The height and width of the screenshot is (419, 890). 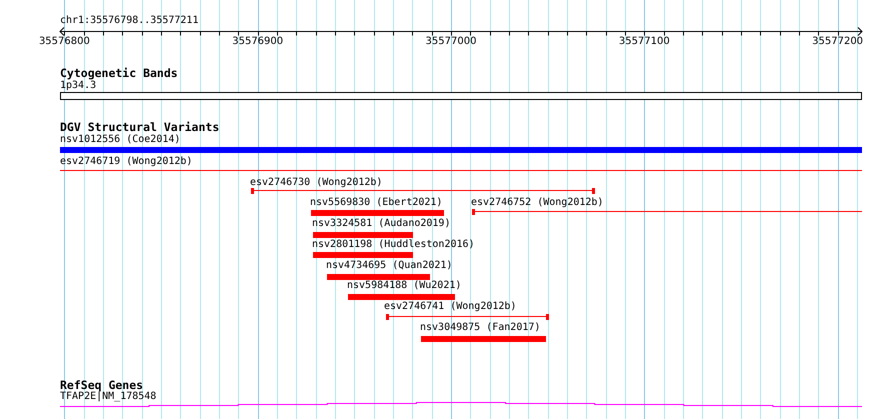 What do you see at coordinates (644, 42) in the screenshot?
I see `tick-label: 35577100` at bounding box center [644, 42].